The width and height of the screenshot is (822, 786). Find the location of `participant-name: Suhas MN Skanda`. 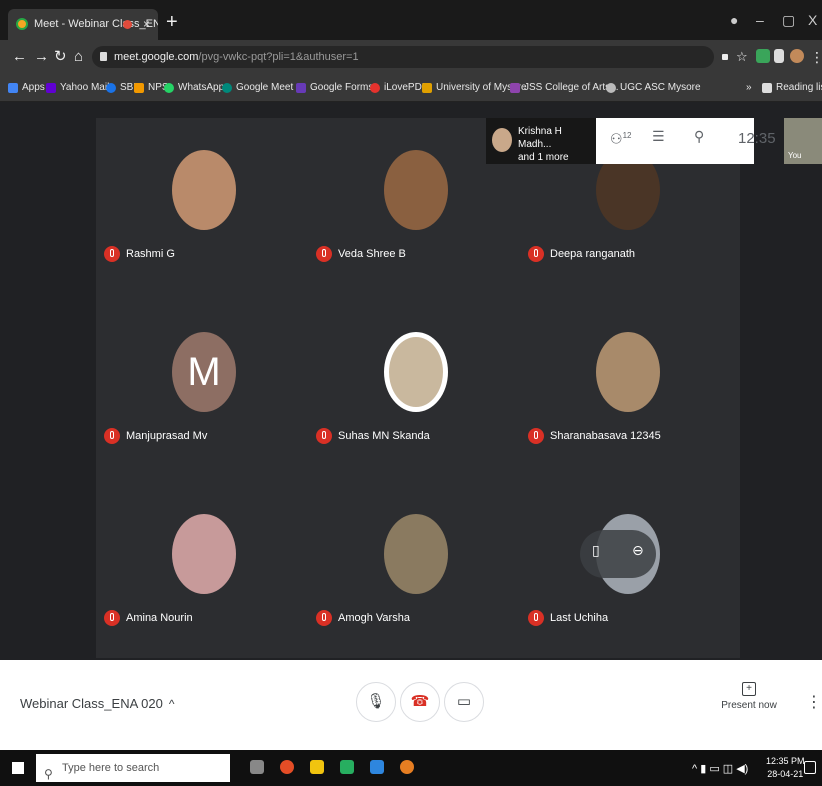

participant-name: Suhas MN Skanda is located at coordinates (373, 436).